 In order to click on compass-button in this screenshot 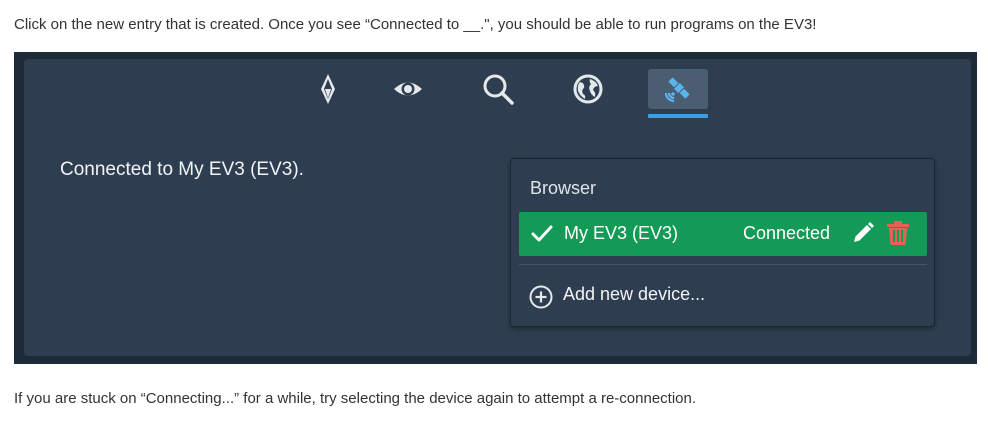, I will do `click(328, 89)`.